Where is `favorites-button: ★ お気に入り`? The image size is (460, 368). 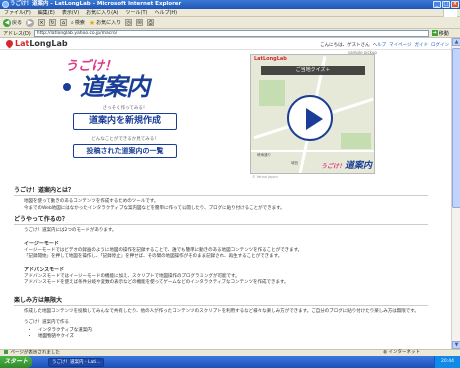 favorites-button: ★ お気に入り is located at coordinates (105, 23).